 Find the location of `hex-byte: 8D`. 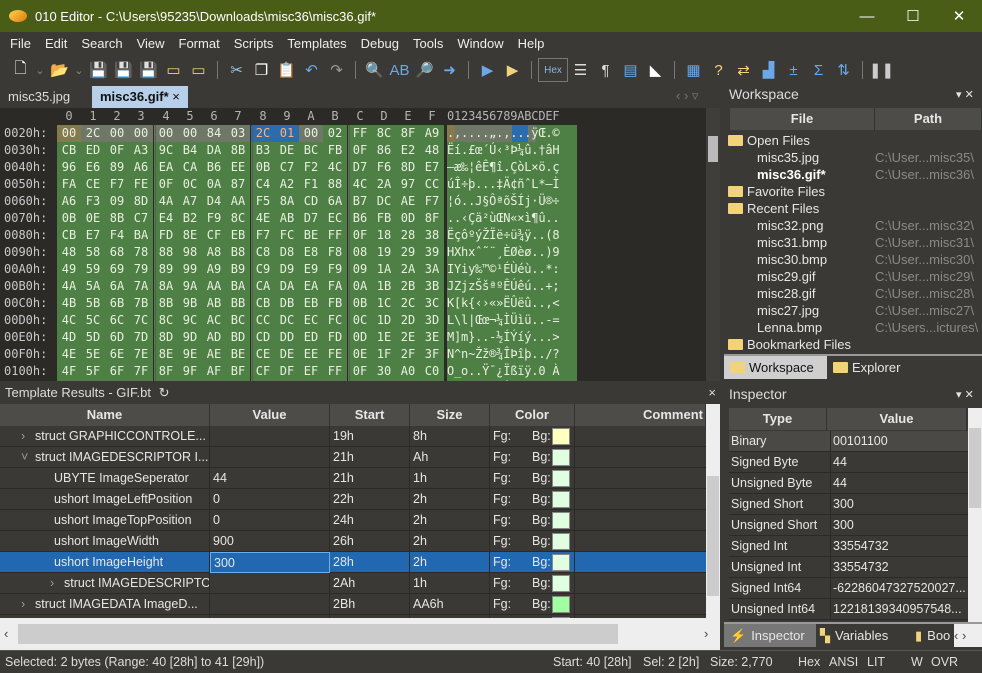

hex-byte: 8D is located at coordinates (141, 201).